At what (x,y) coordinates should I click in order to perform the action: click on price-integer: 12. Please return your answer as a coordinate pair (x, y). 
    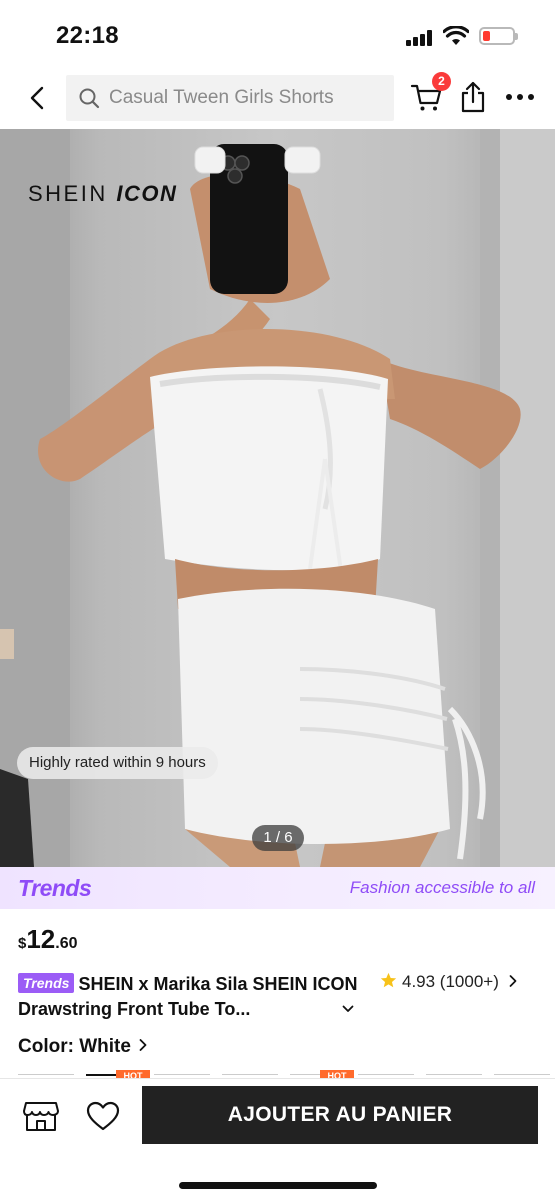
    Looking at the image, I should click on (41, 939).